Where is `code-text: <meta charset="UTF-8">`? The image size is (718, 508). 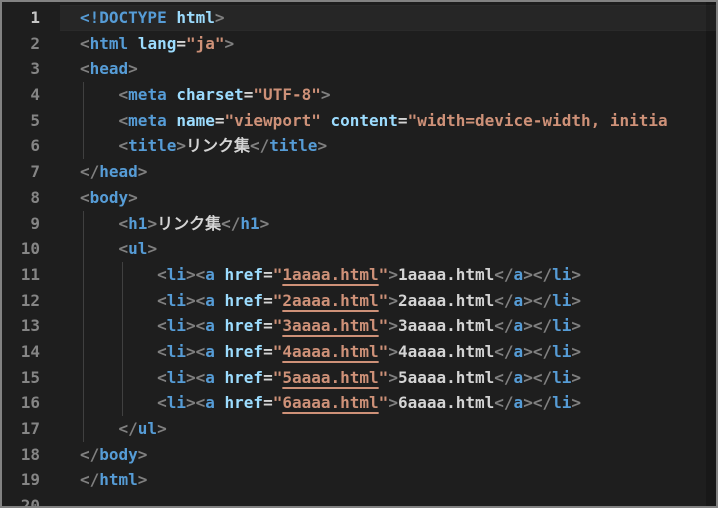 code-text: <meta charset="UTF-8"> is located at coordinates (224, 95).